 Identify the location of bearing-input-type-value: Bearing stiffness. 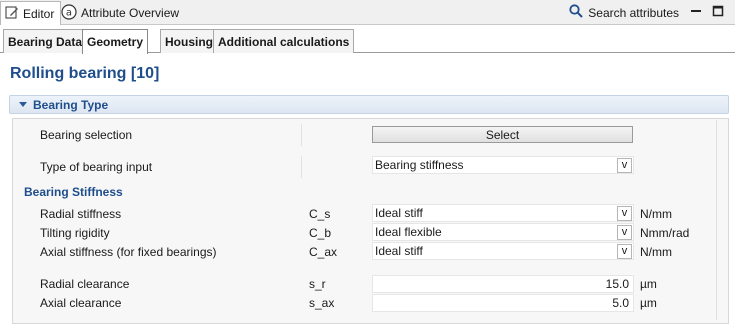
(419, 165).